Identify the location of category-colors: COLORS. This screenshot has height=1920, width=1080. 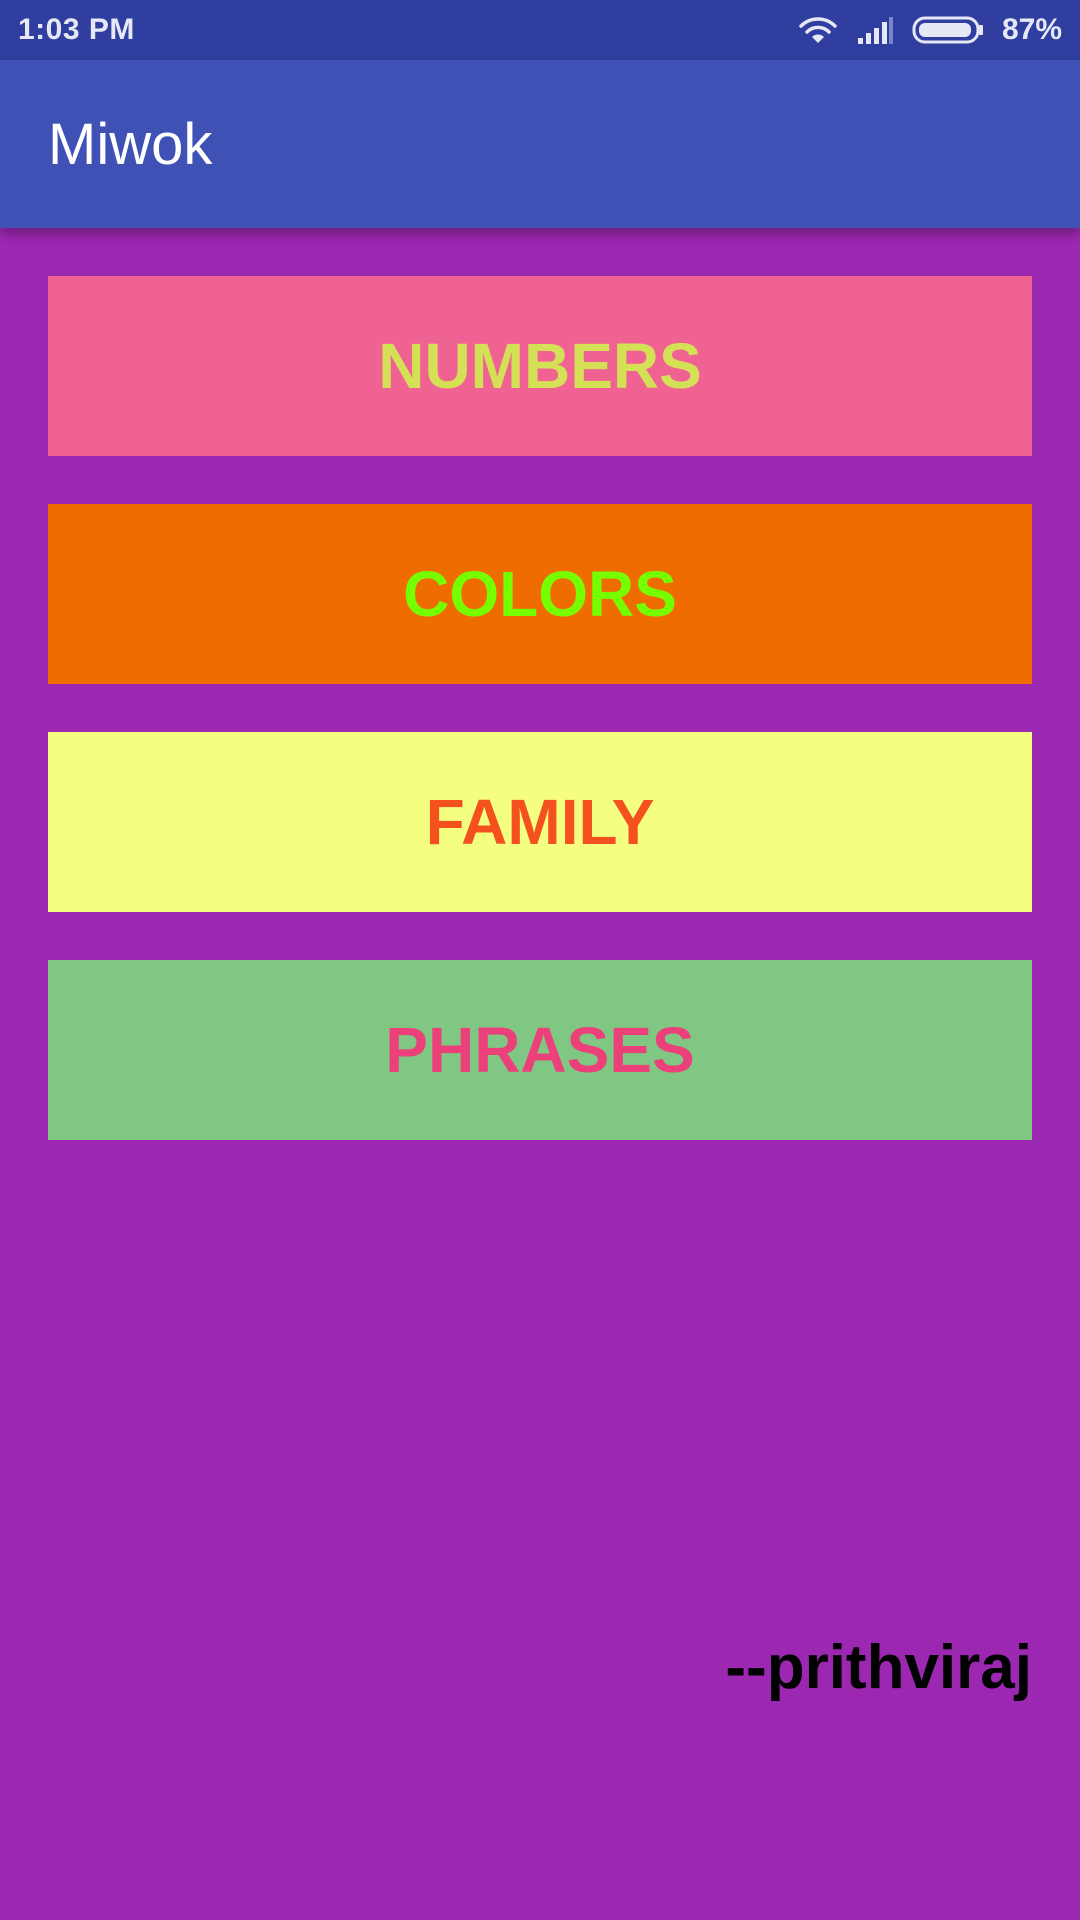
(540, 594).